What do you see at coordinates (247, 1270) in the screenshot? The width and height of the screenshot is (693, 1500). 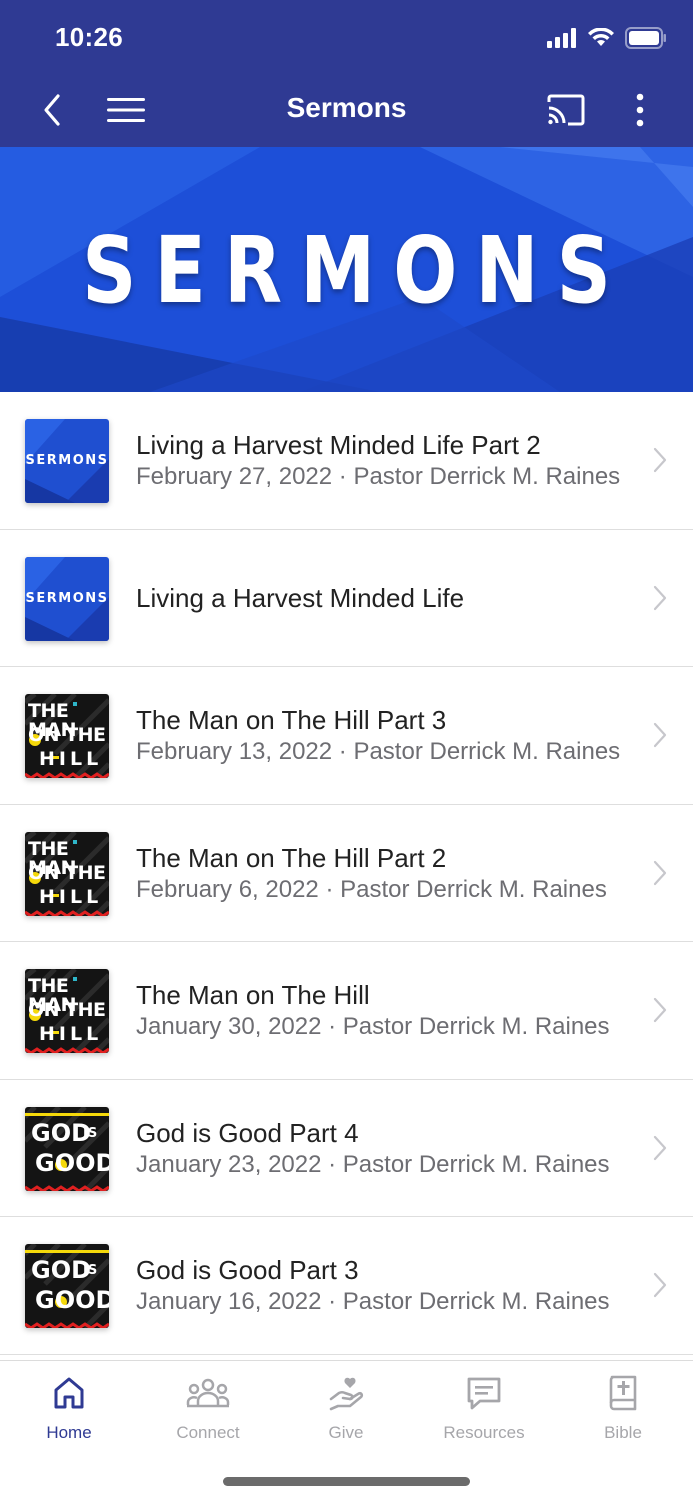 I see `sermon-title: God is Good Part 3` at bounding box center [247, 1270].